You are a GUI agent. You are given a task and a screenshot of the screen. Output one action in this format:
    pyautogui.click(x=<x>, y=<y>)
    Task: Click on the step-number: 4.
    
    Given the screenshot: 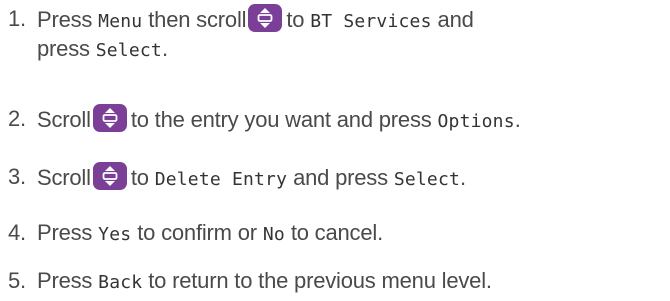 What is the action you would take?
    pyautogui.click(x=17, y=232)
    